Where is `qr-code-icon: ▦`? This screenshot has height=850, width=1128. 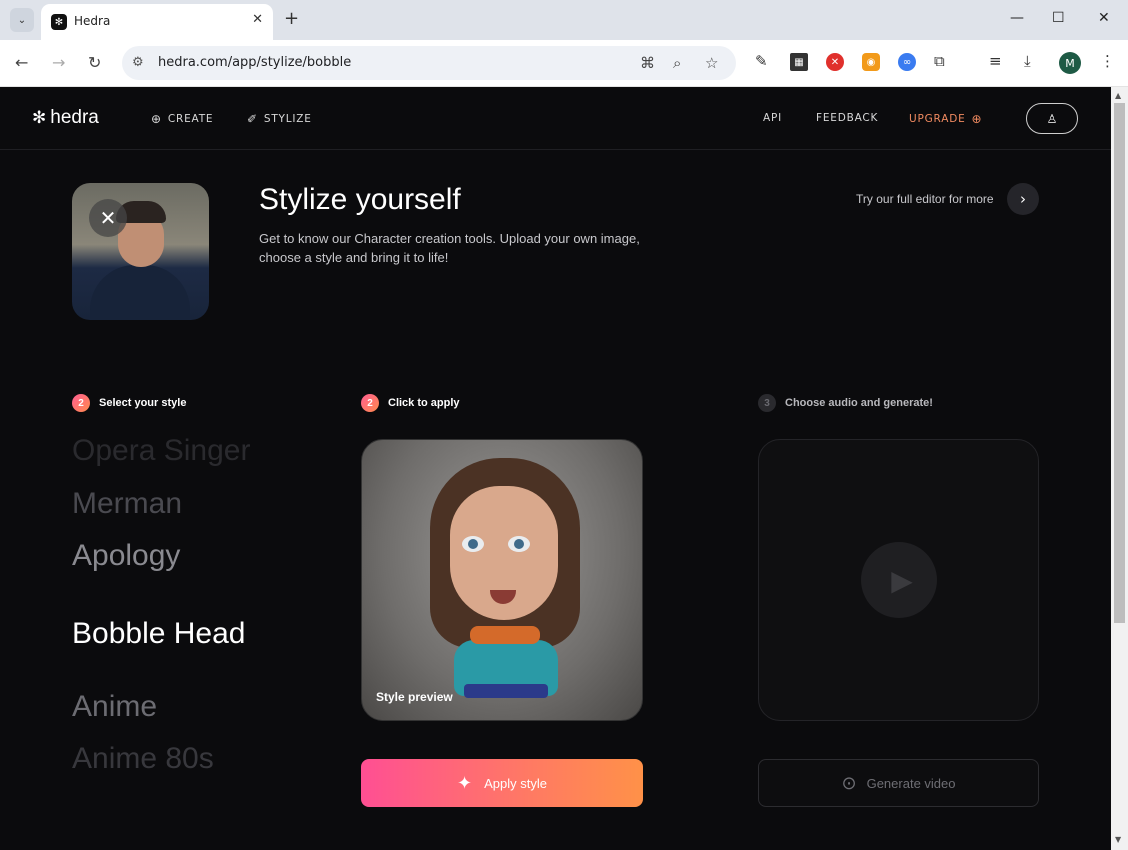
qr-code-icon: ▦ is located at coordinates (799, 62).